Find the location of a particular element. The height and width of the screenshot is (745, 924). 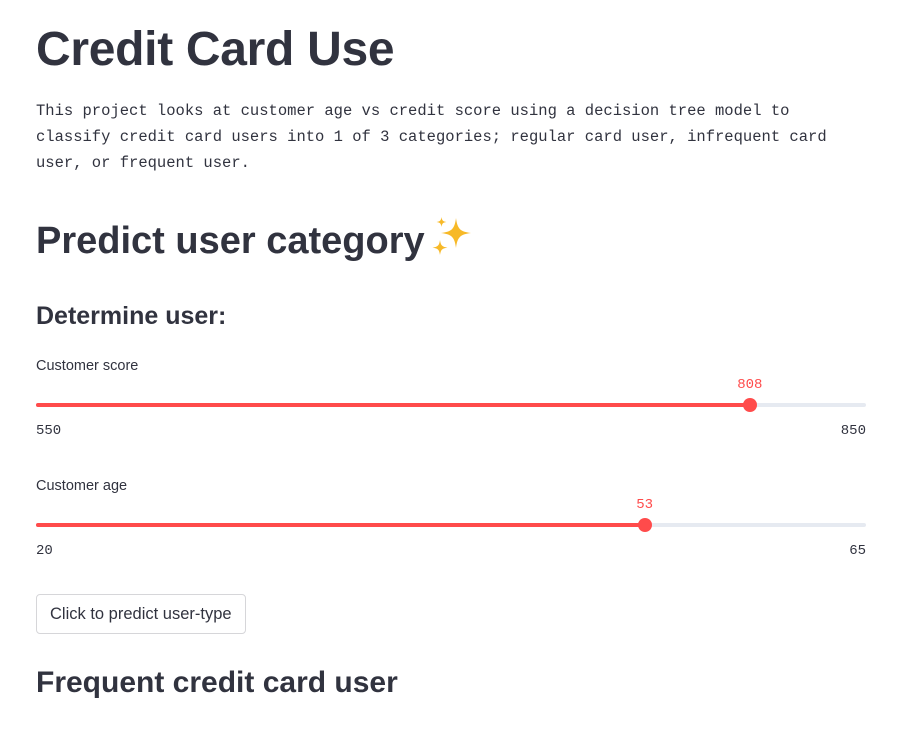

customer-score-value: 808 is located at coordinates (750, 385).